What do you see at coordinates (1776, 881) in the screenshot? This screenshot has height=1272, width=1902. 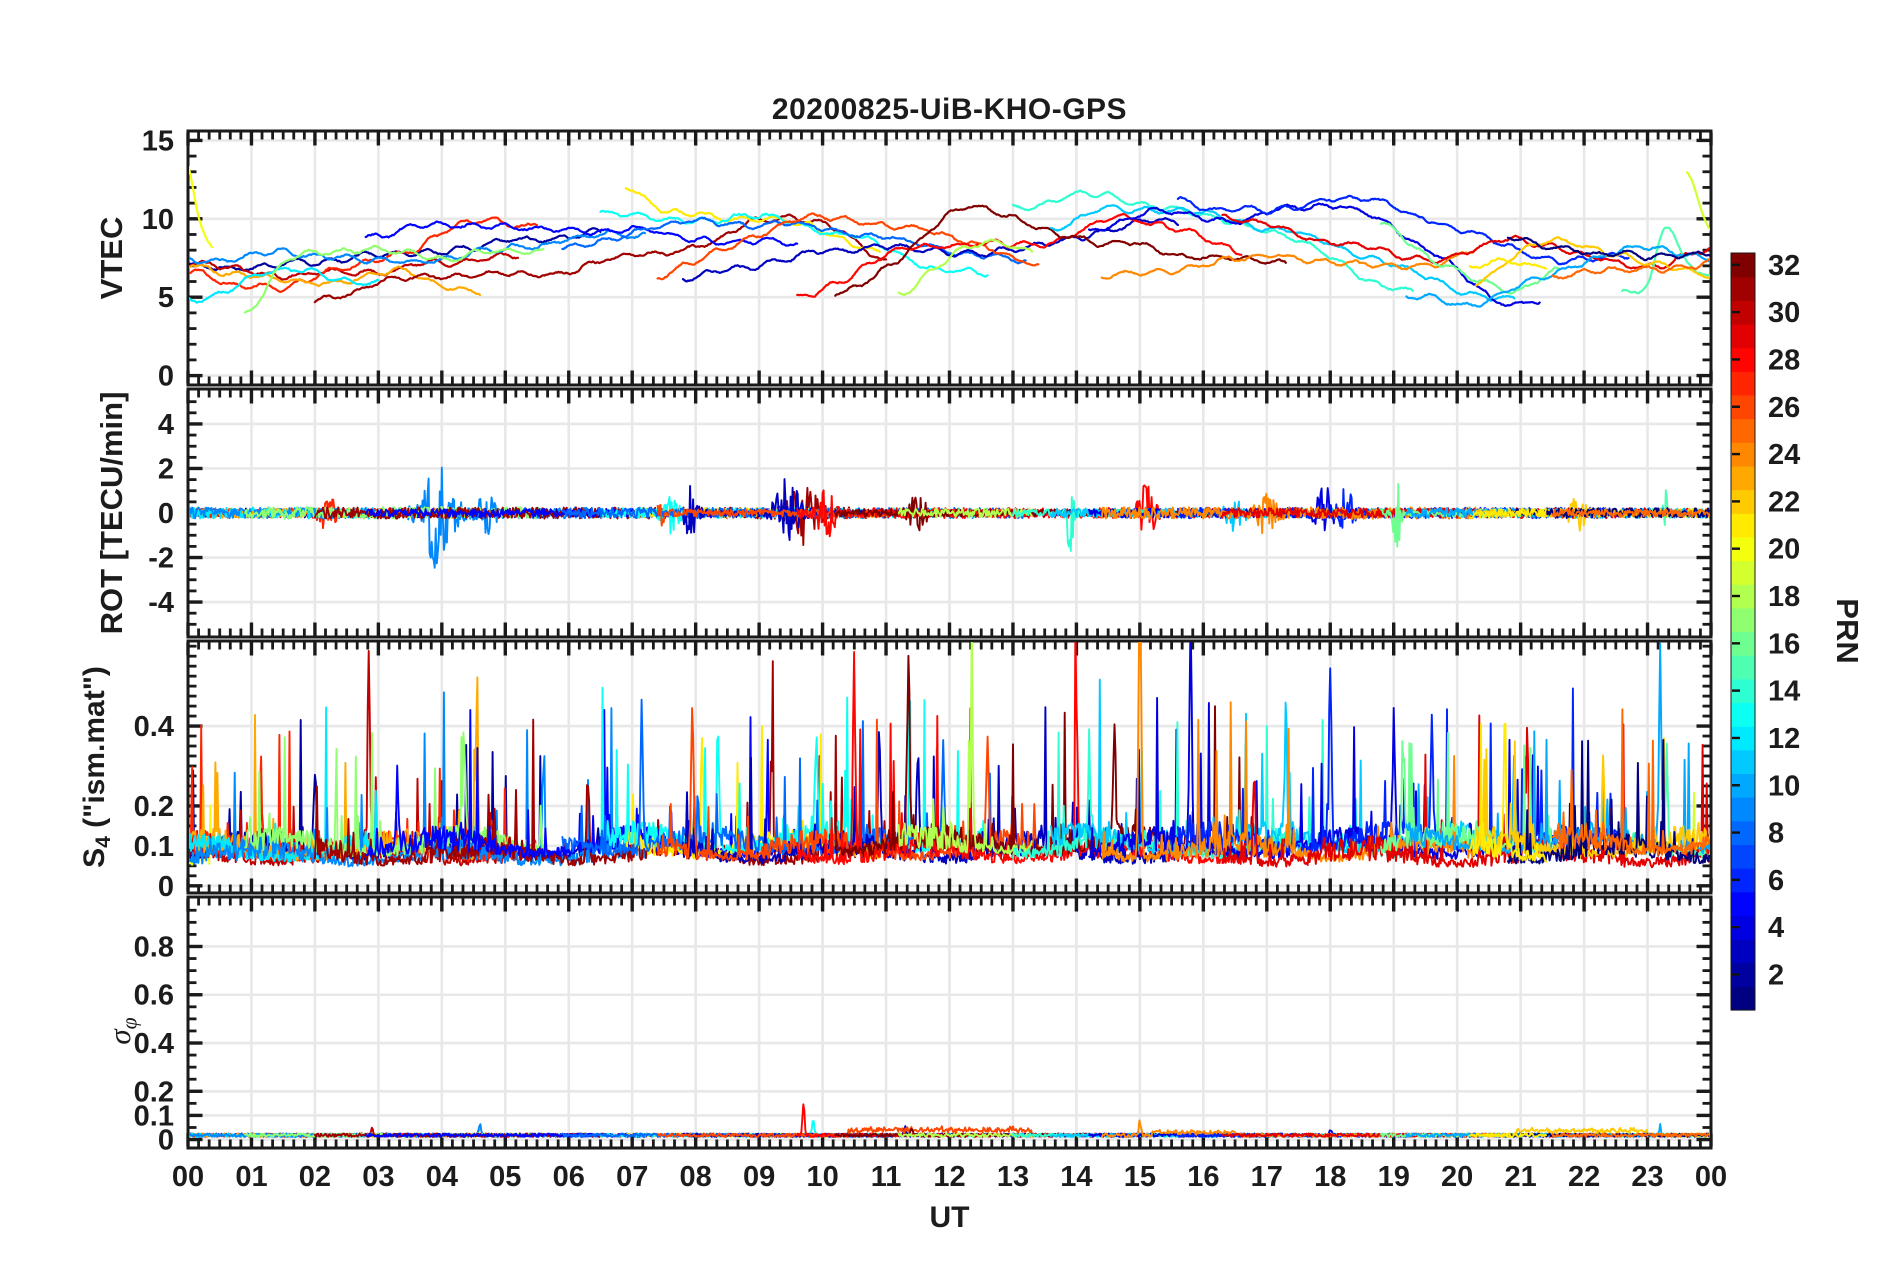 I see `colorbar-tick-label: 6` at bounding box center [1776, 881].